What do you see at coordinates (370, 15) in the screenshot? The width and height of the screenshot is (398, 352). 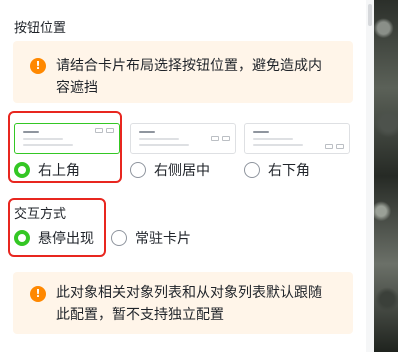 I see `scrollbar-thumb` at bounding box center [370, 15].